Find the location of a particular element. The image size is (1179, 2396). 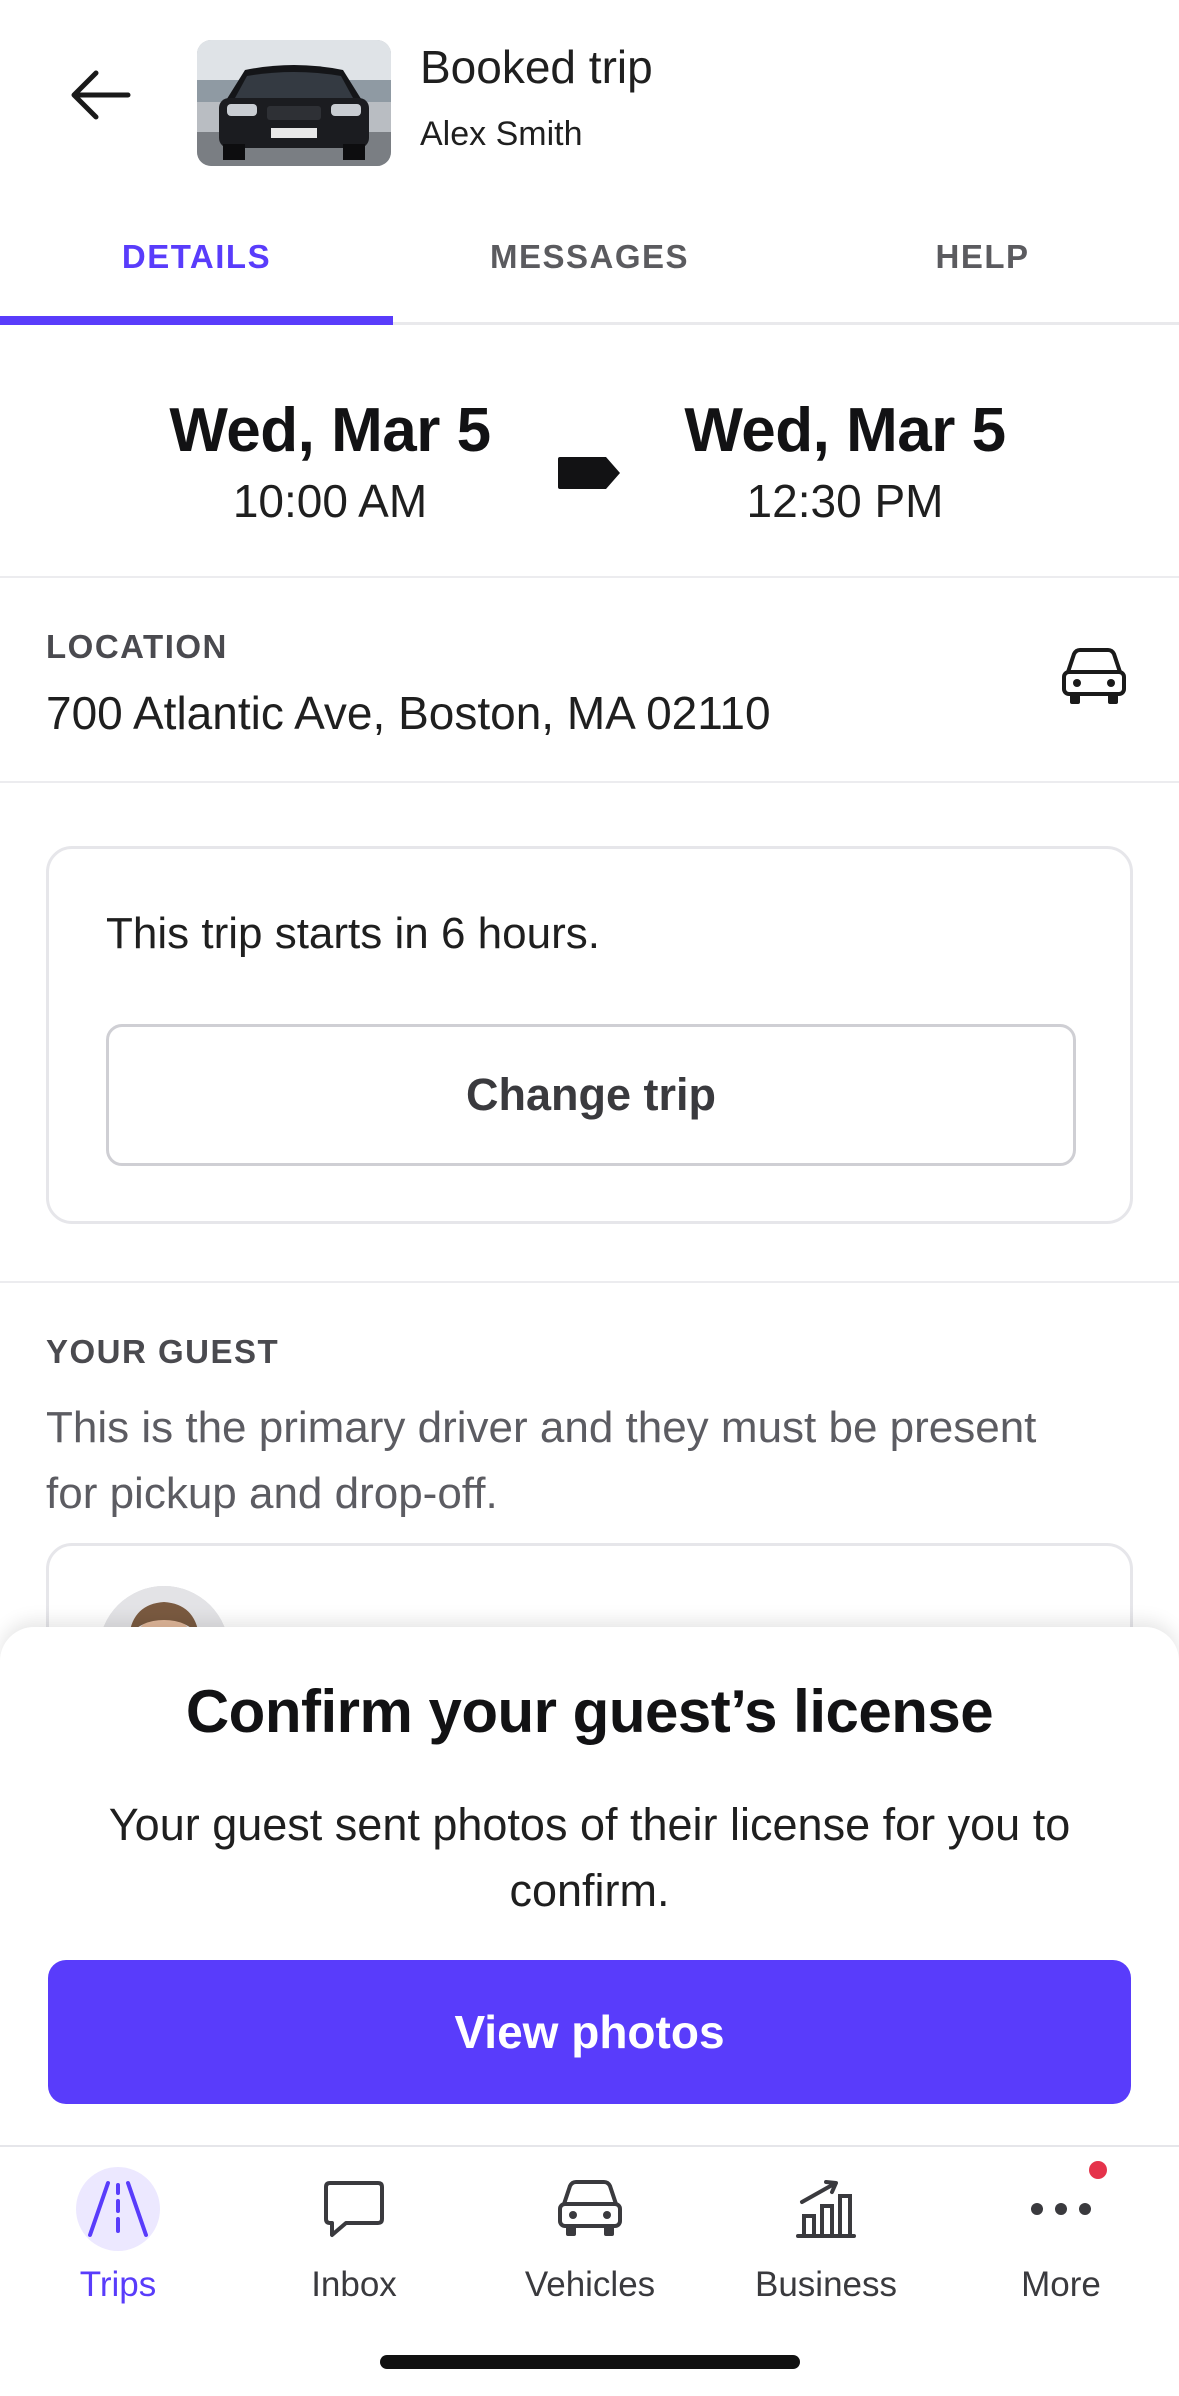

nav-vehicles-label: Vehicles is located at coordinates (590, 2284).